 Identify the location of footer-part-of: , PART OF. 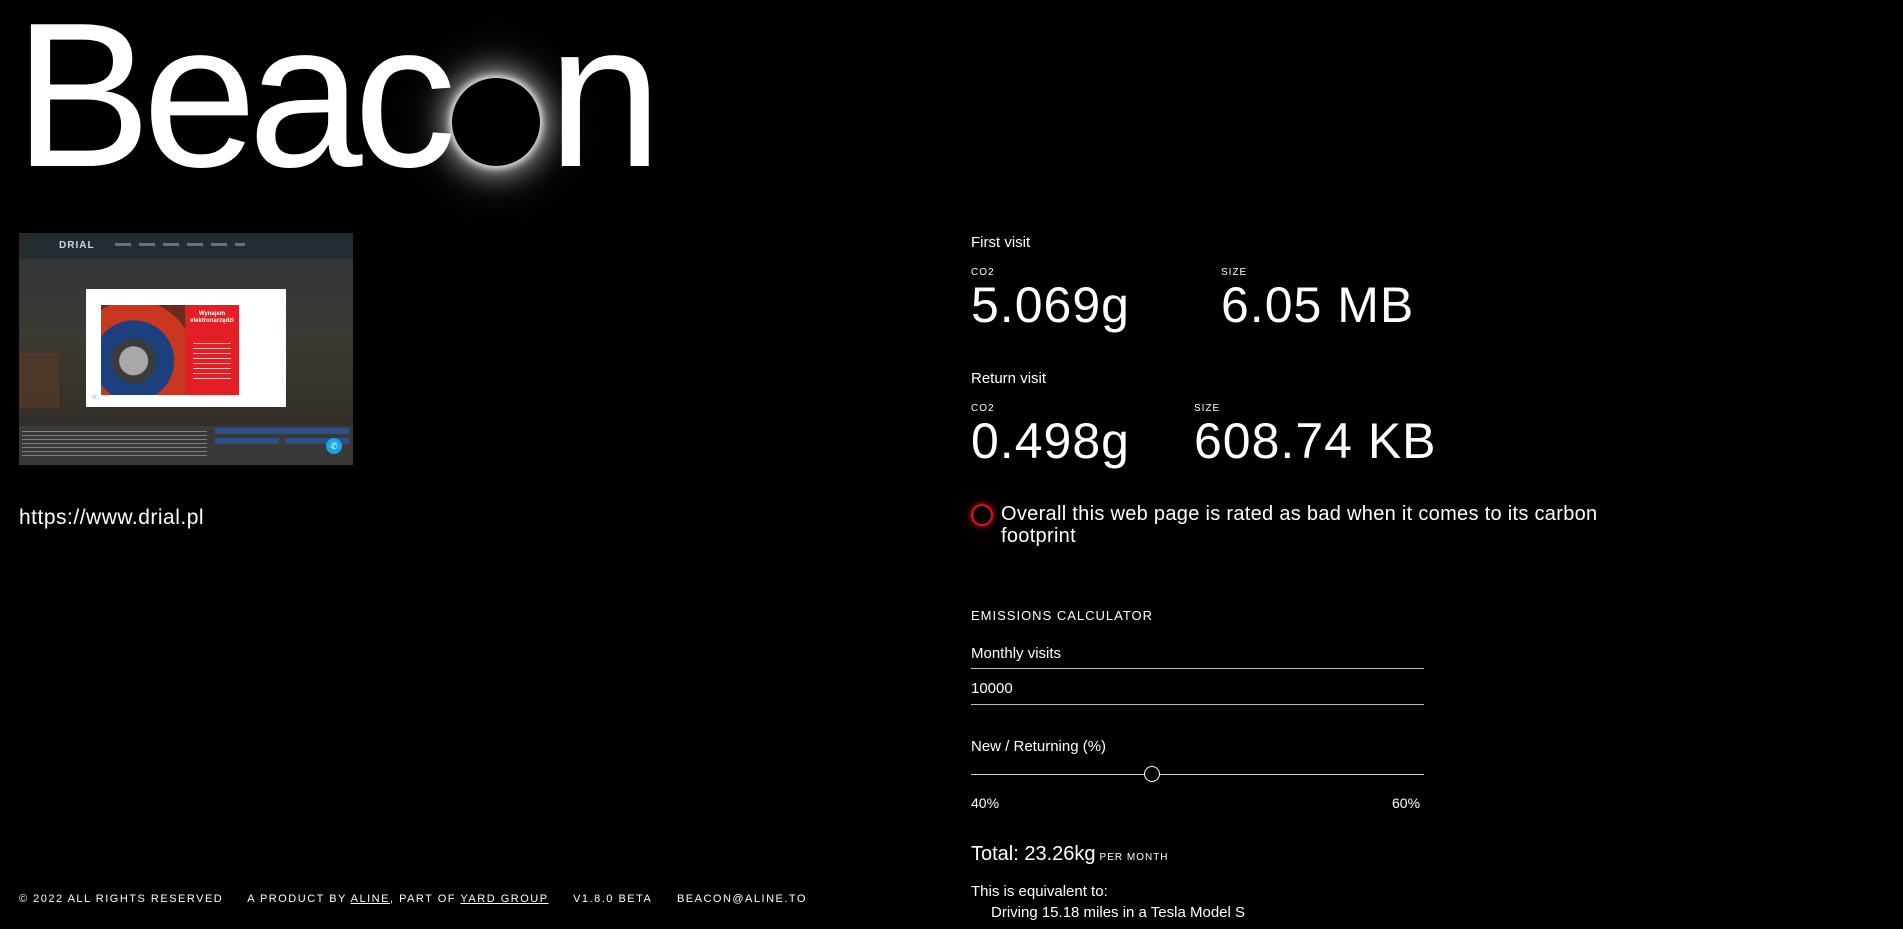
(425, 899).